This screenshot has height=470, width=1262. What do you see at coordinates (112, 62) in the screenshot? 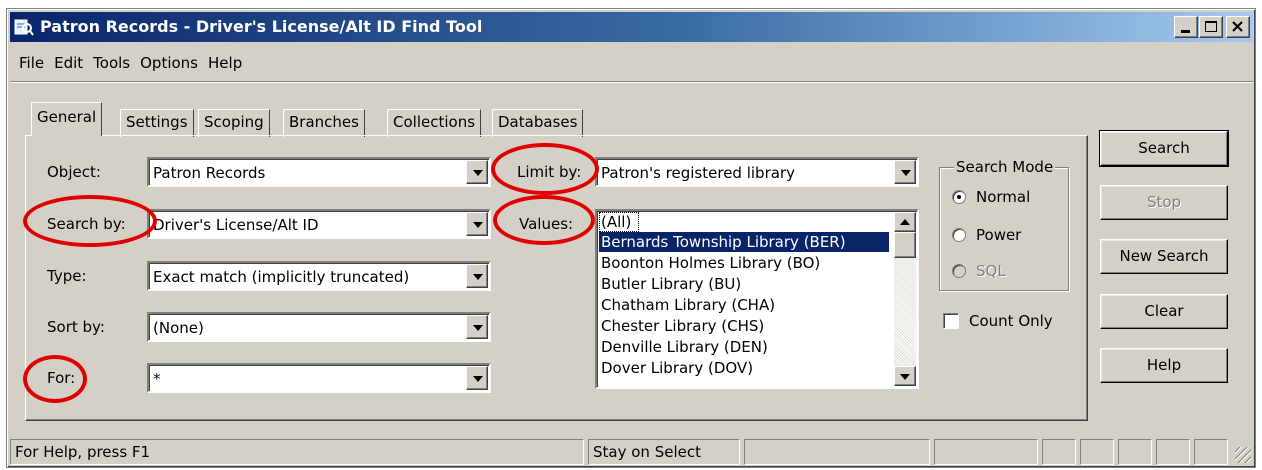
I see `menu-tools: Tools` at bounding box center [112, 62].